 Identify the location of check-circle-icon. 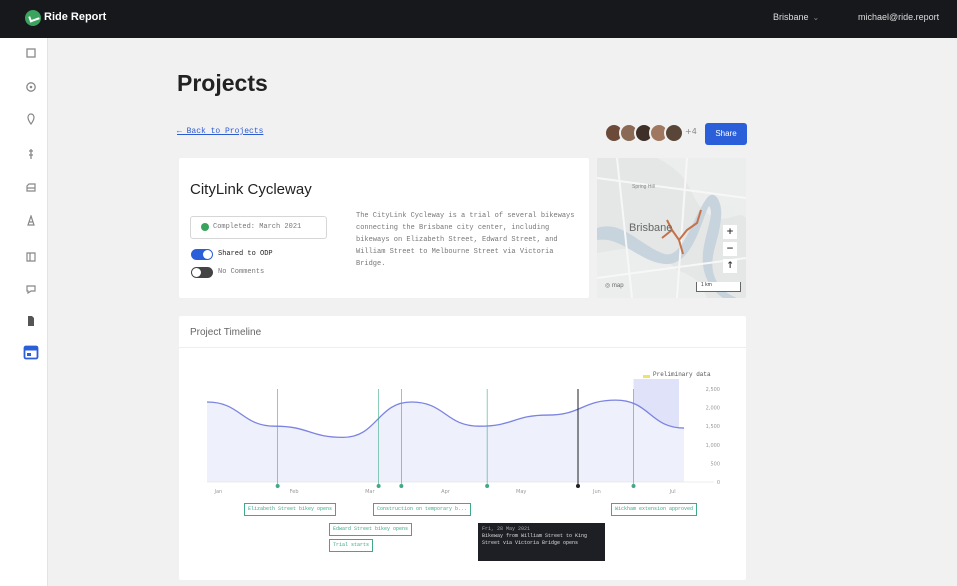
(205, 227).